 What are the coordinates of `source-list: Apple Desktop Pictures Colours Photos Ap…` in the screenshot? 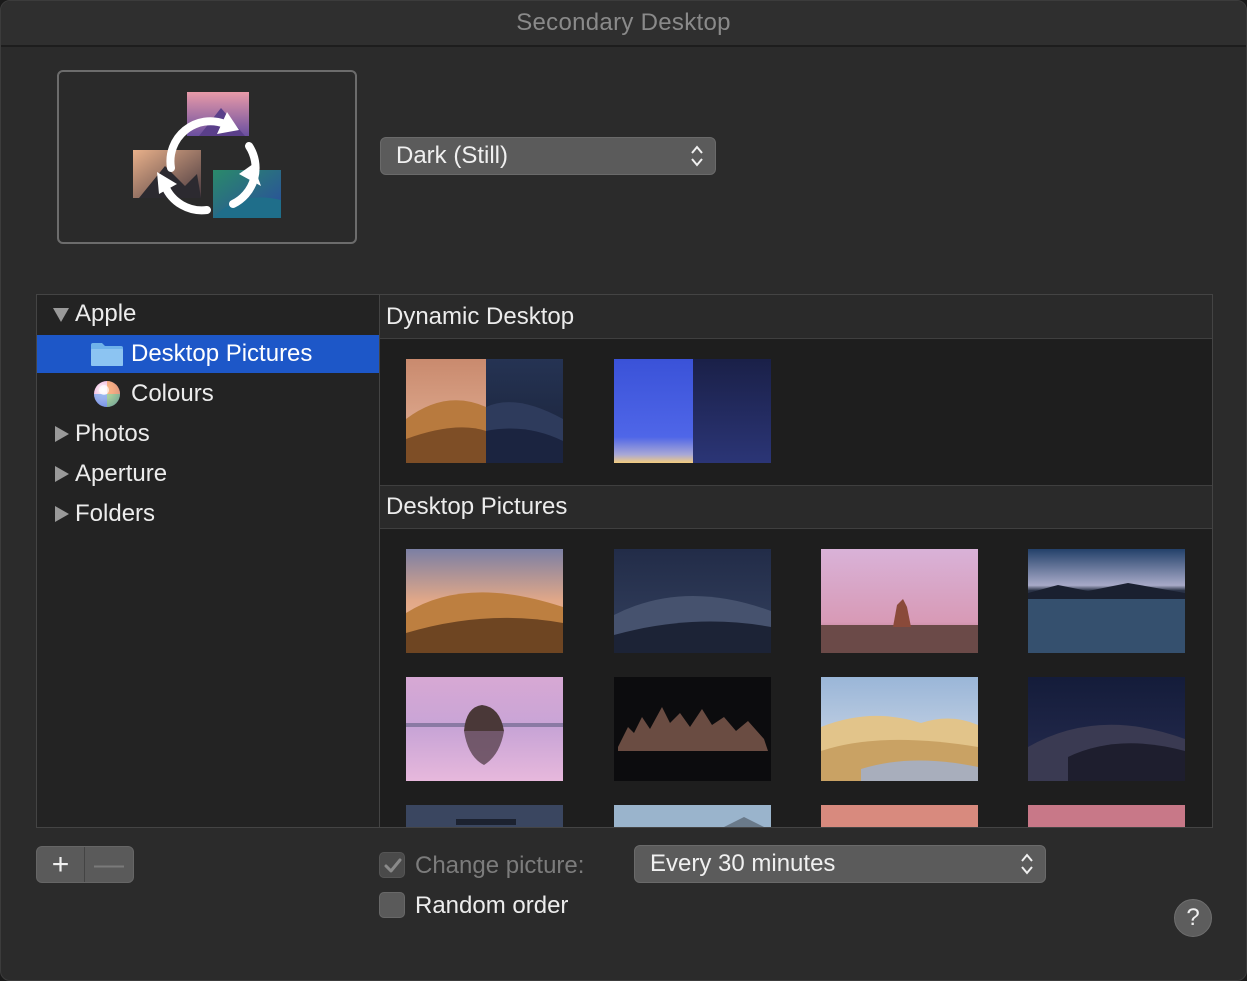 It's located at (207, 561).